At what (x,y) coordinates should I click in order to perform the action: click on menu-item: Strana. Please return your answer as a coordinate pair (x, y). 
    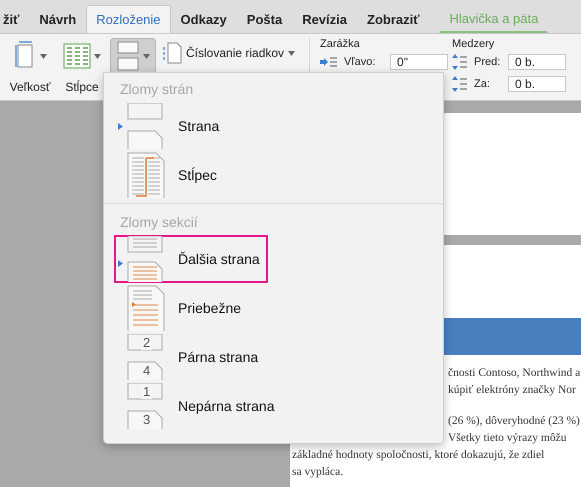
    Looking at the image, I should click on (170, 126).